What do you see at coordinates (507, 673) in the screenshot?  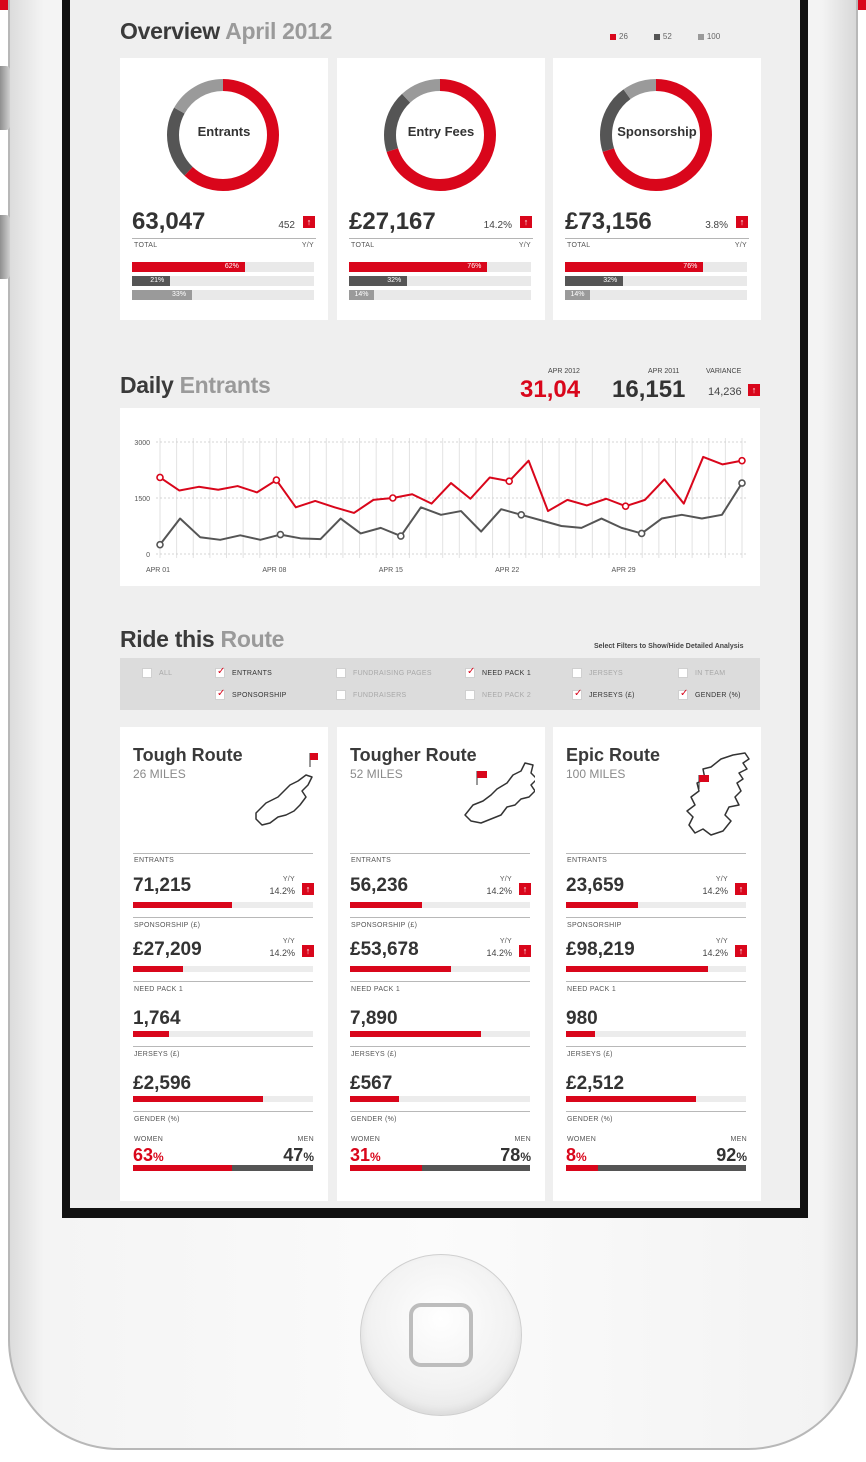 I see `filter-label: NEED PACK 1` at bounding box center [507, 673].